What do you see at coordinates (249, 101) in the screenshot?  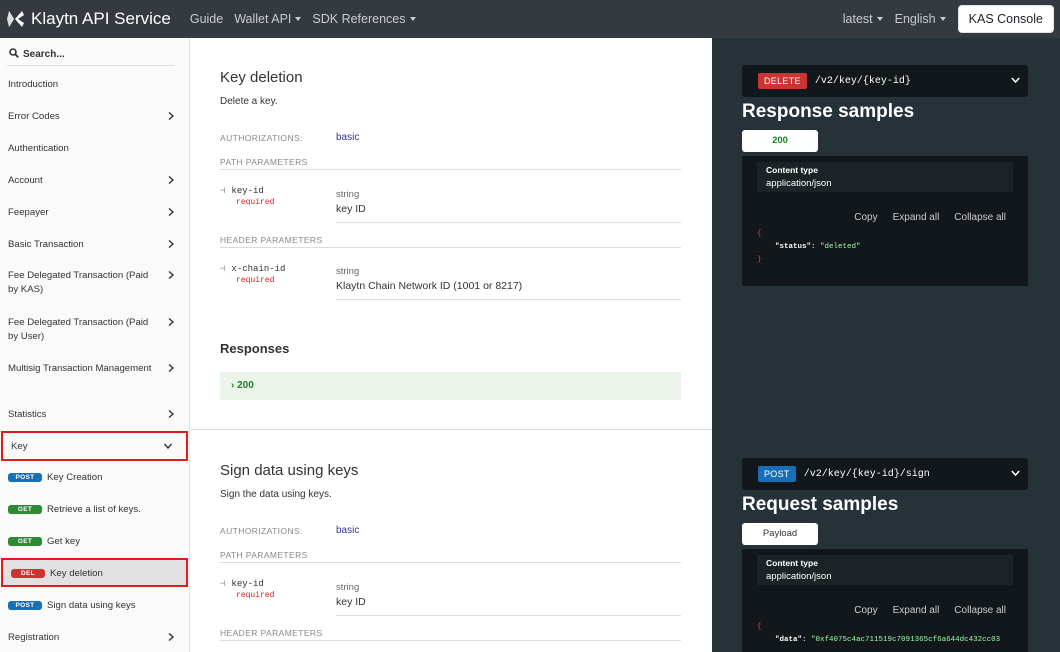 I see `section-description: Delete a key.` at bounding box center [249, 101].